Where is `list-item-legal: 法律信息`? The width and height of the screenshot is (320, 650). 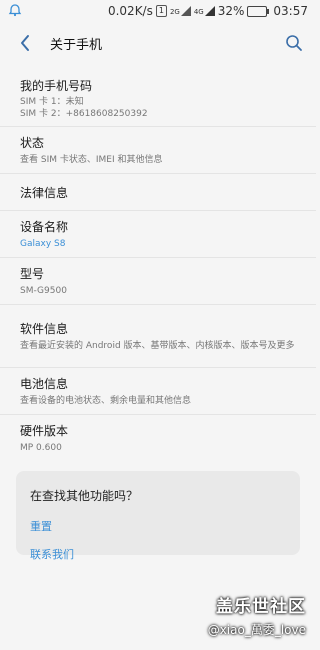 list-item-legal: 法律信息 is located at coordinates (158, 192).